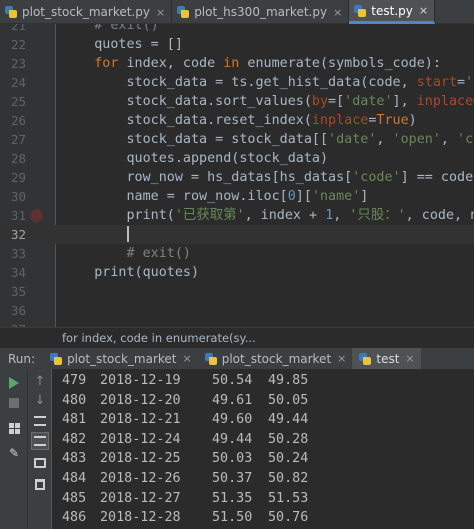 This screenshot has height=529, width=474. What do you see at coordinates (18, 120) in the screenshot?
I see `line-number: 26` at bounding box center [18, 120].